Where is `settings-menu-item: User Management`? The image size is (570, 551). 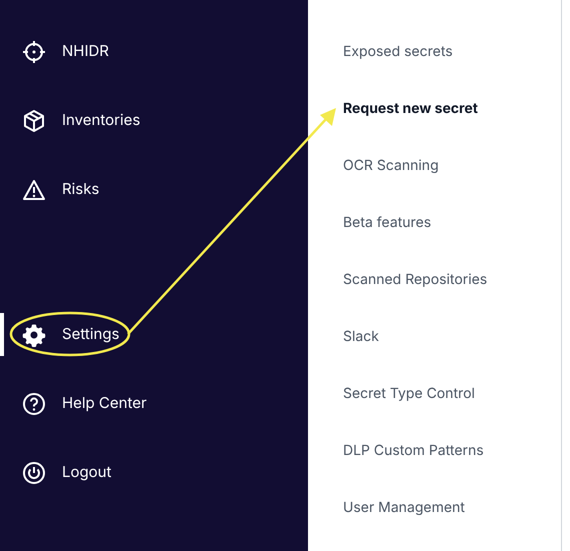
settings-menu-item: User Management is located at coordinates (404, 507).